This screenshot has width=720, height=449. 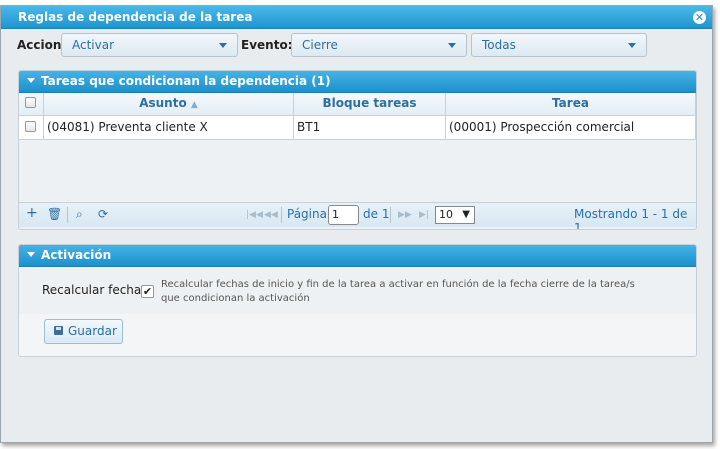 What do you see at coordinates (466, 214) in the screenshot?
I see `chevron-down-icon: ▼` at bounding box center [466, 214].